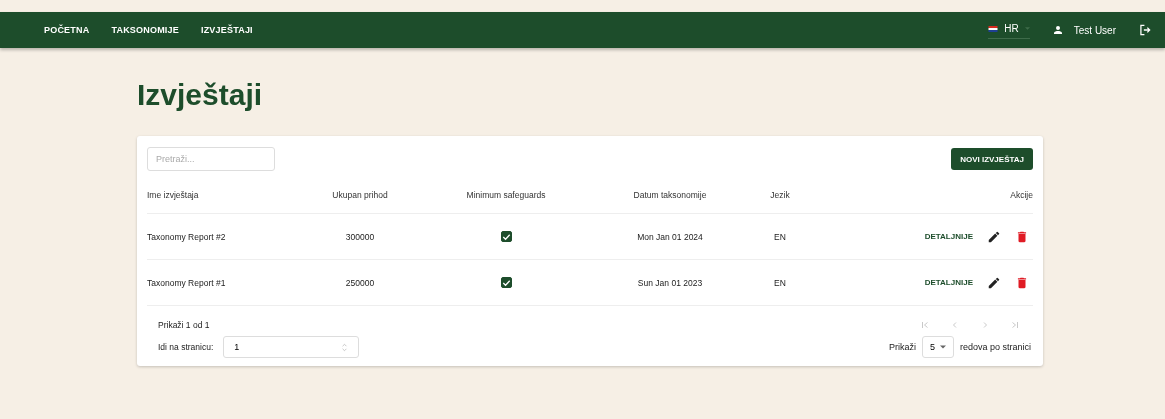 The height and width of the screenshot is (419, 1165). Describe the element at coordinates (995, 347) in the screenshot. I see `rows-per-page-label: redova po stranici` at that location.